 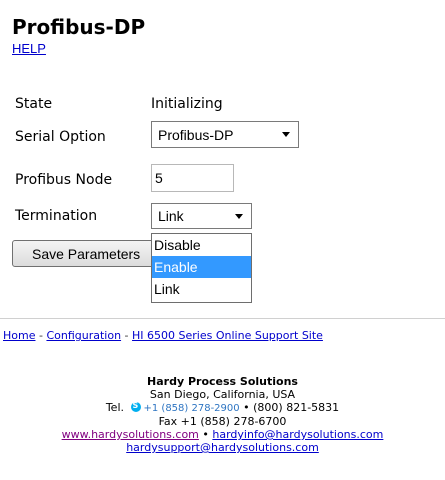 I want to click on page-title: Profibus-DP, so click(x=79, y=27).